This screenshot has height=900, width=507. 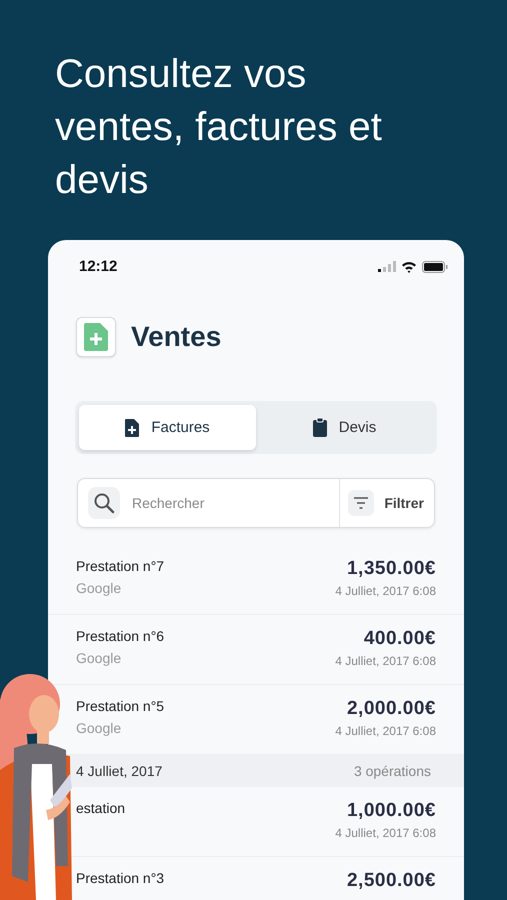 I want to click on invoice-row: Prestation n°3 2,500.00€, so click(x=256, y=878).